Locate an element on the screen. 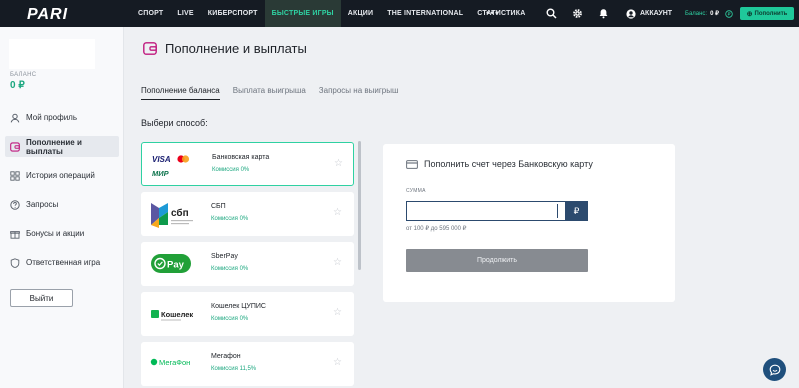 The image size is (799, 388). sidebar-item-requests: Запросы is located at coordinates (62, 204).